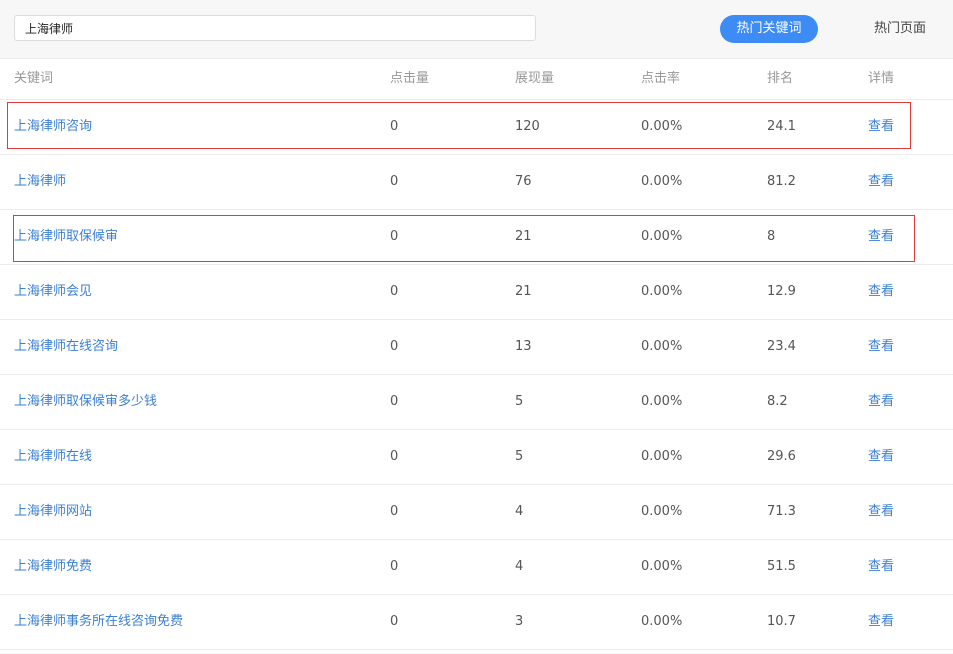 This screenshot has width=953, height=654. What do you see at coordinates (535, 78) in the screenshot?
I see `column-header-impressions: 展现量` at bounding box center [535, 78].